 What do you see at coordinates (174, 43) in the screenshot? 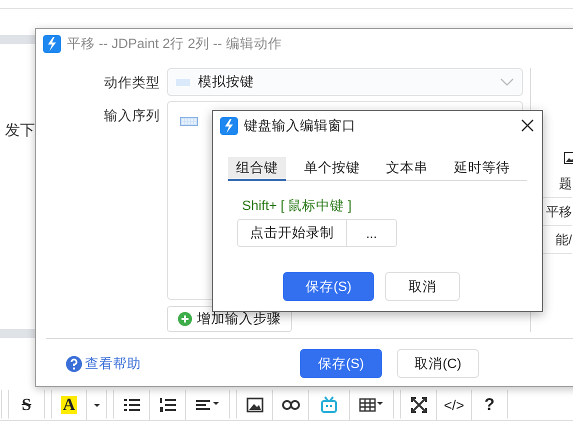
I see `window-title: 平移 -- JDPaint 2行 2列 -- 编辑动作` at bounding box center [174, 43].